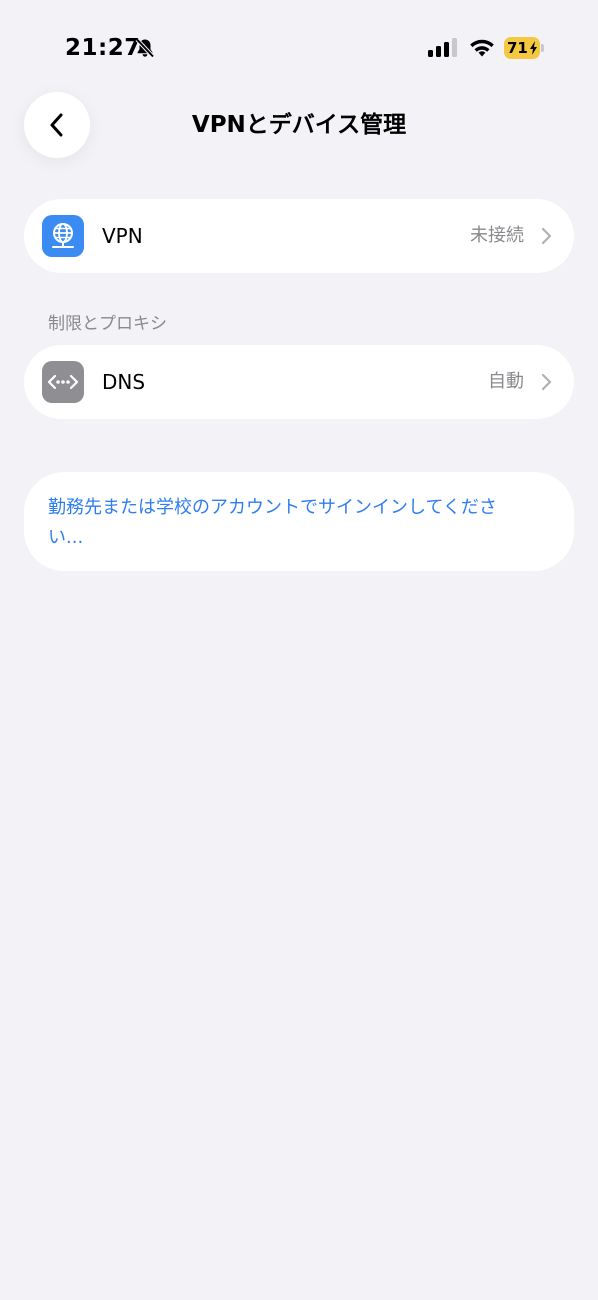 The height and width of the screenshot is (1300, 598). What do you see at coordinates (482, 48) in the screenshot?
I see `wifi-icon` at bounding box center [482, 48].